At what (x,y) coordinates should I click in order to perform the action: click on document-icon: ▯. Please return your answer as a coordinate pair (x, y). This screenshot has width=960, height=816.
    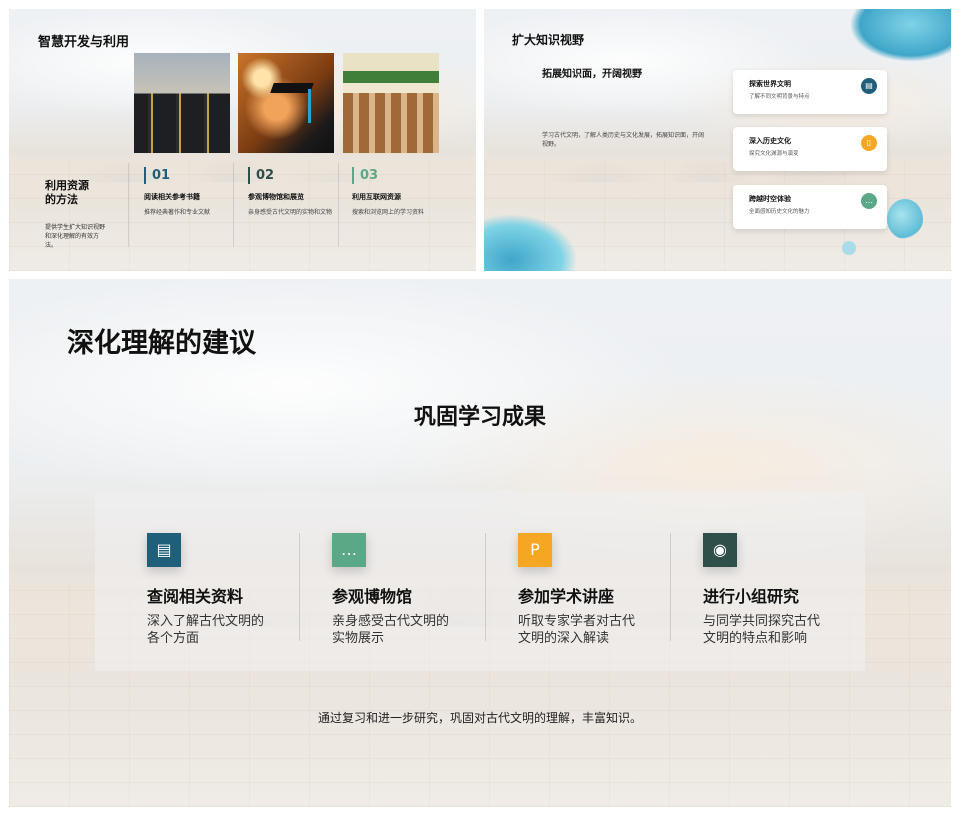
    Looking at the image, I should click on (869, 143).